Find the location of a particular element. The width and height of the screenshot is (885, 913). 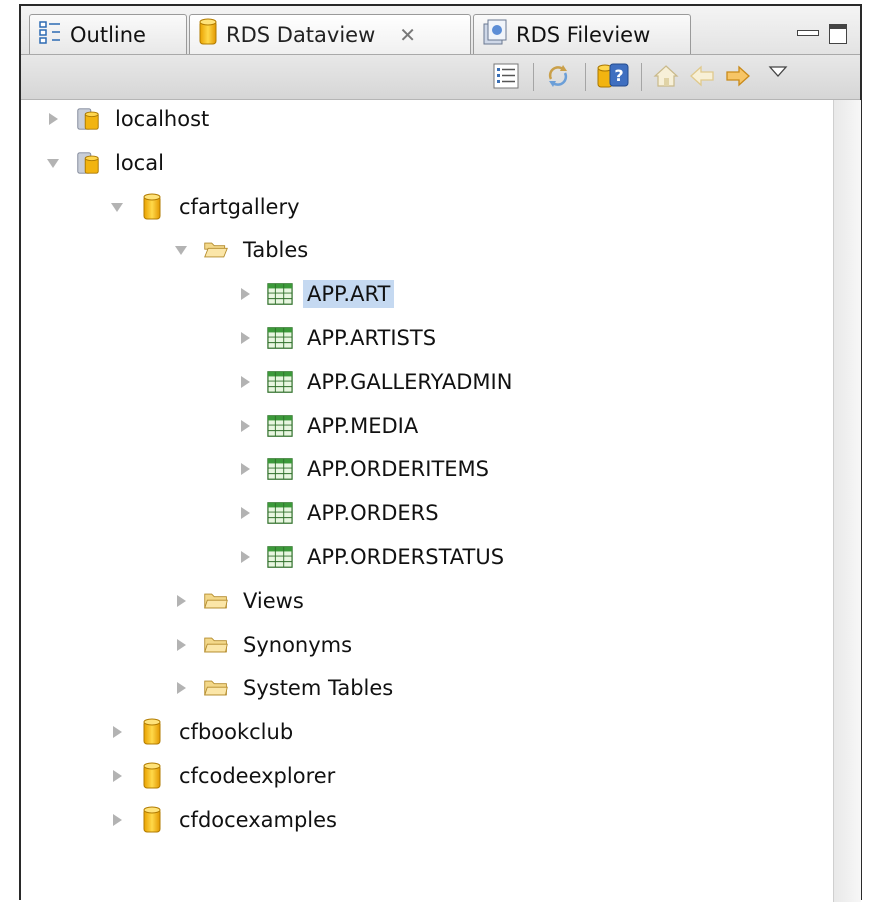

outline-icon is located at coordinates (50, 34).